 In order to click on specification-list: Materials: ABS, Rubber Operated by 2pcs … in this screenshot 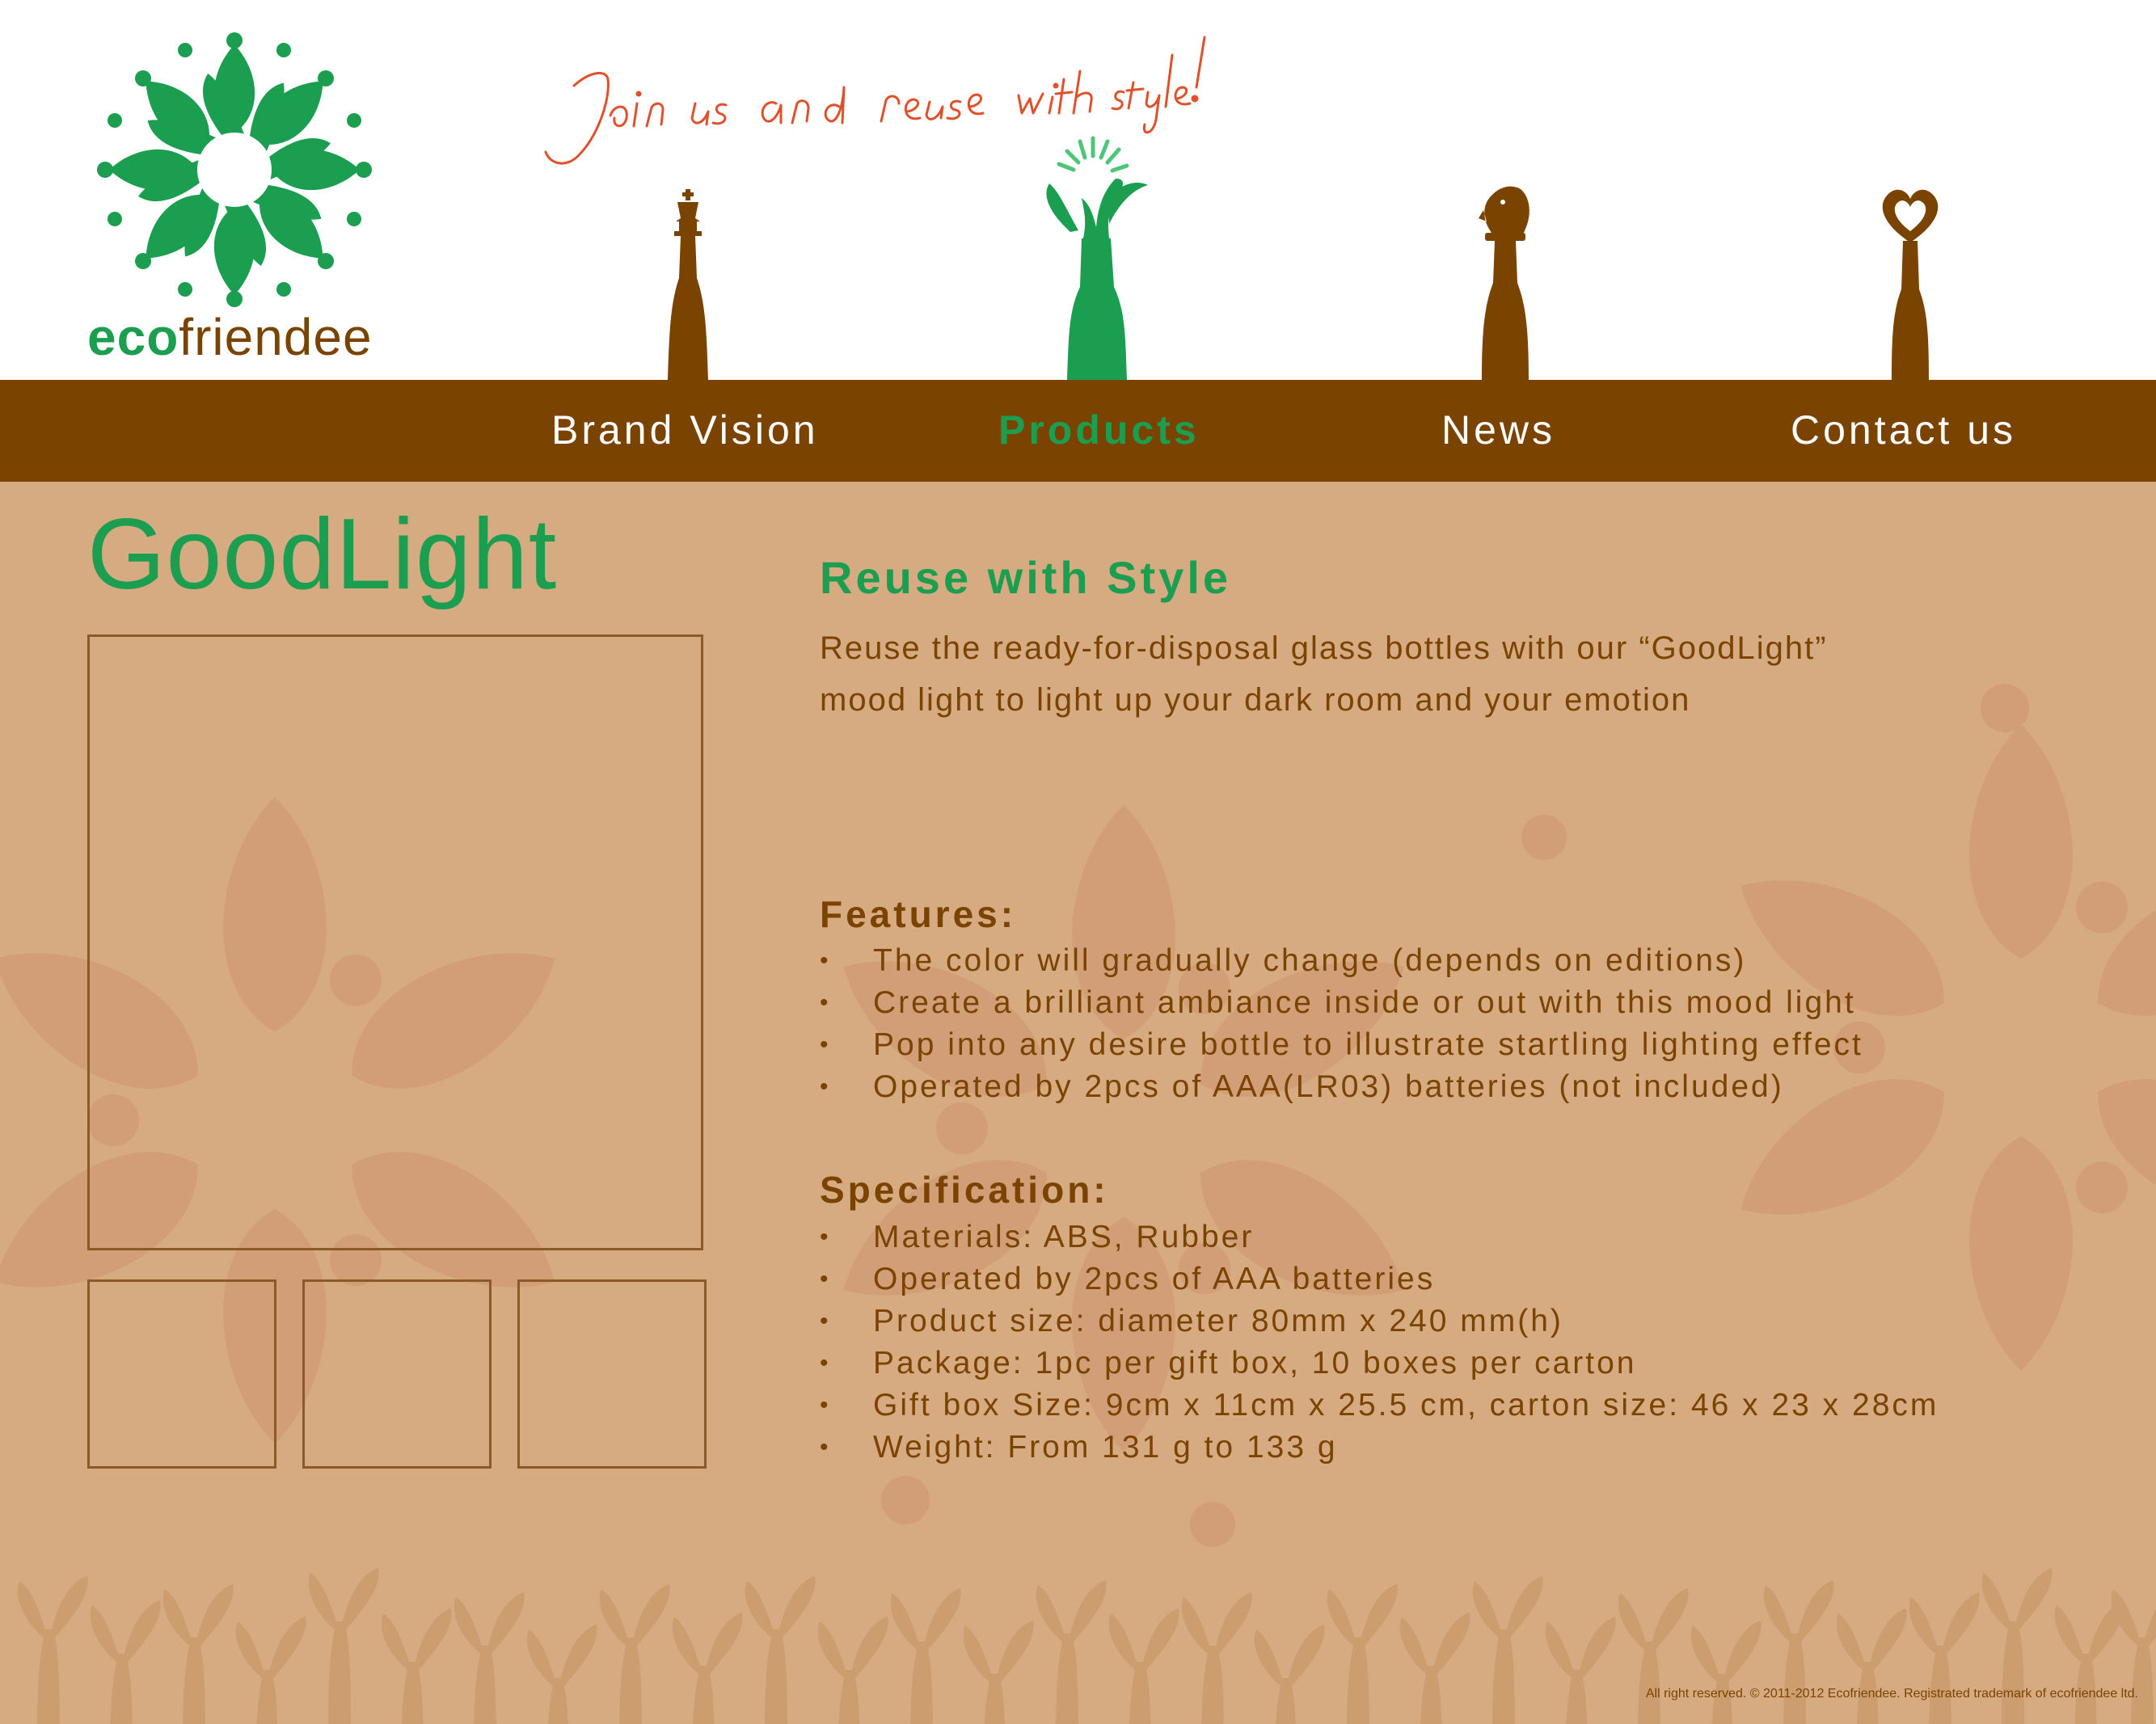, I will do `click(1380, 1342)`.